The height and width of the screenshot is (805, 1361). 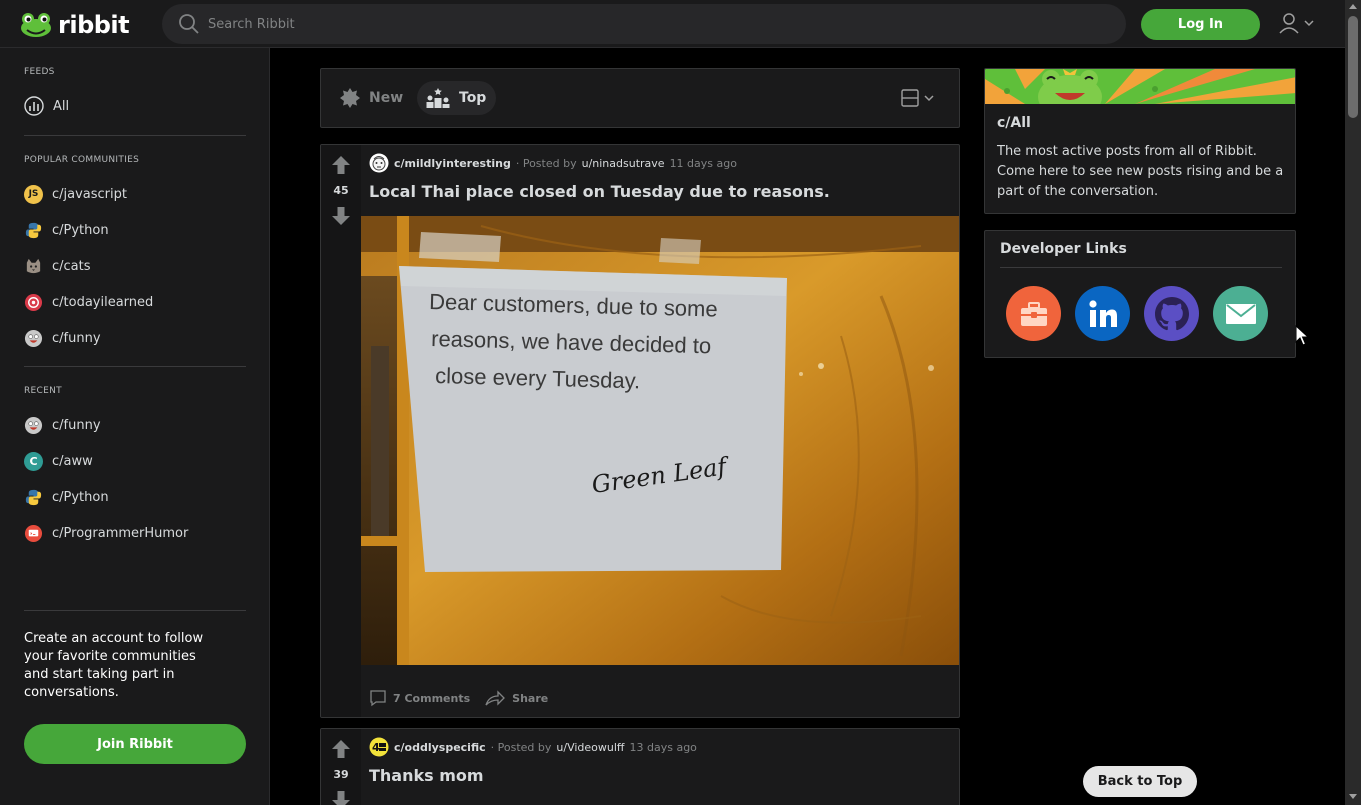 I want to click on back-to-top-button: Back to Top, so click(x=1140, y=781).